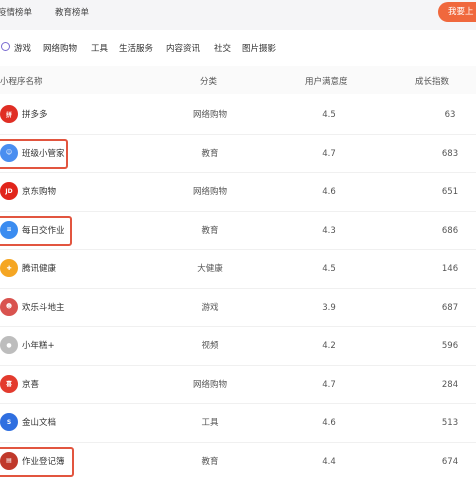 This screenshot has height=477, width=476. I want to click on app-growth: 674, so click(450, 461).